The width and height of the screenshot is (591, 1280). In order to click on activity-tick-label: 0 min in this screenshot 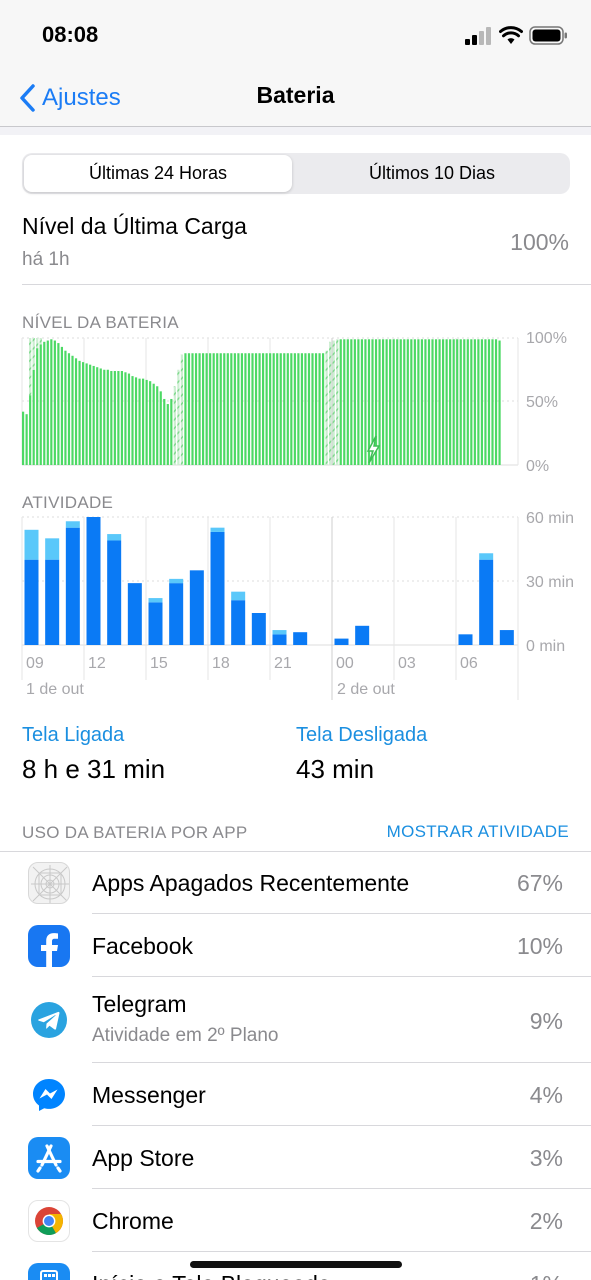, I will do `click(545, 646)`.